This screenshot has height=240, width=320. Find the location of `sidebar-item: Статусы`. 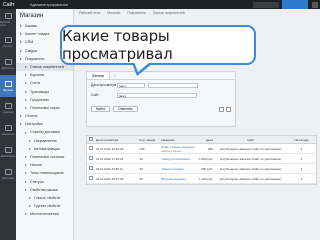

sidebar-item: Статусы is located at coordinates (44, 182).